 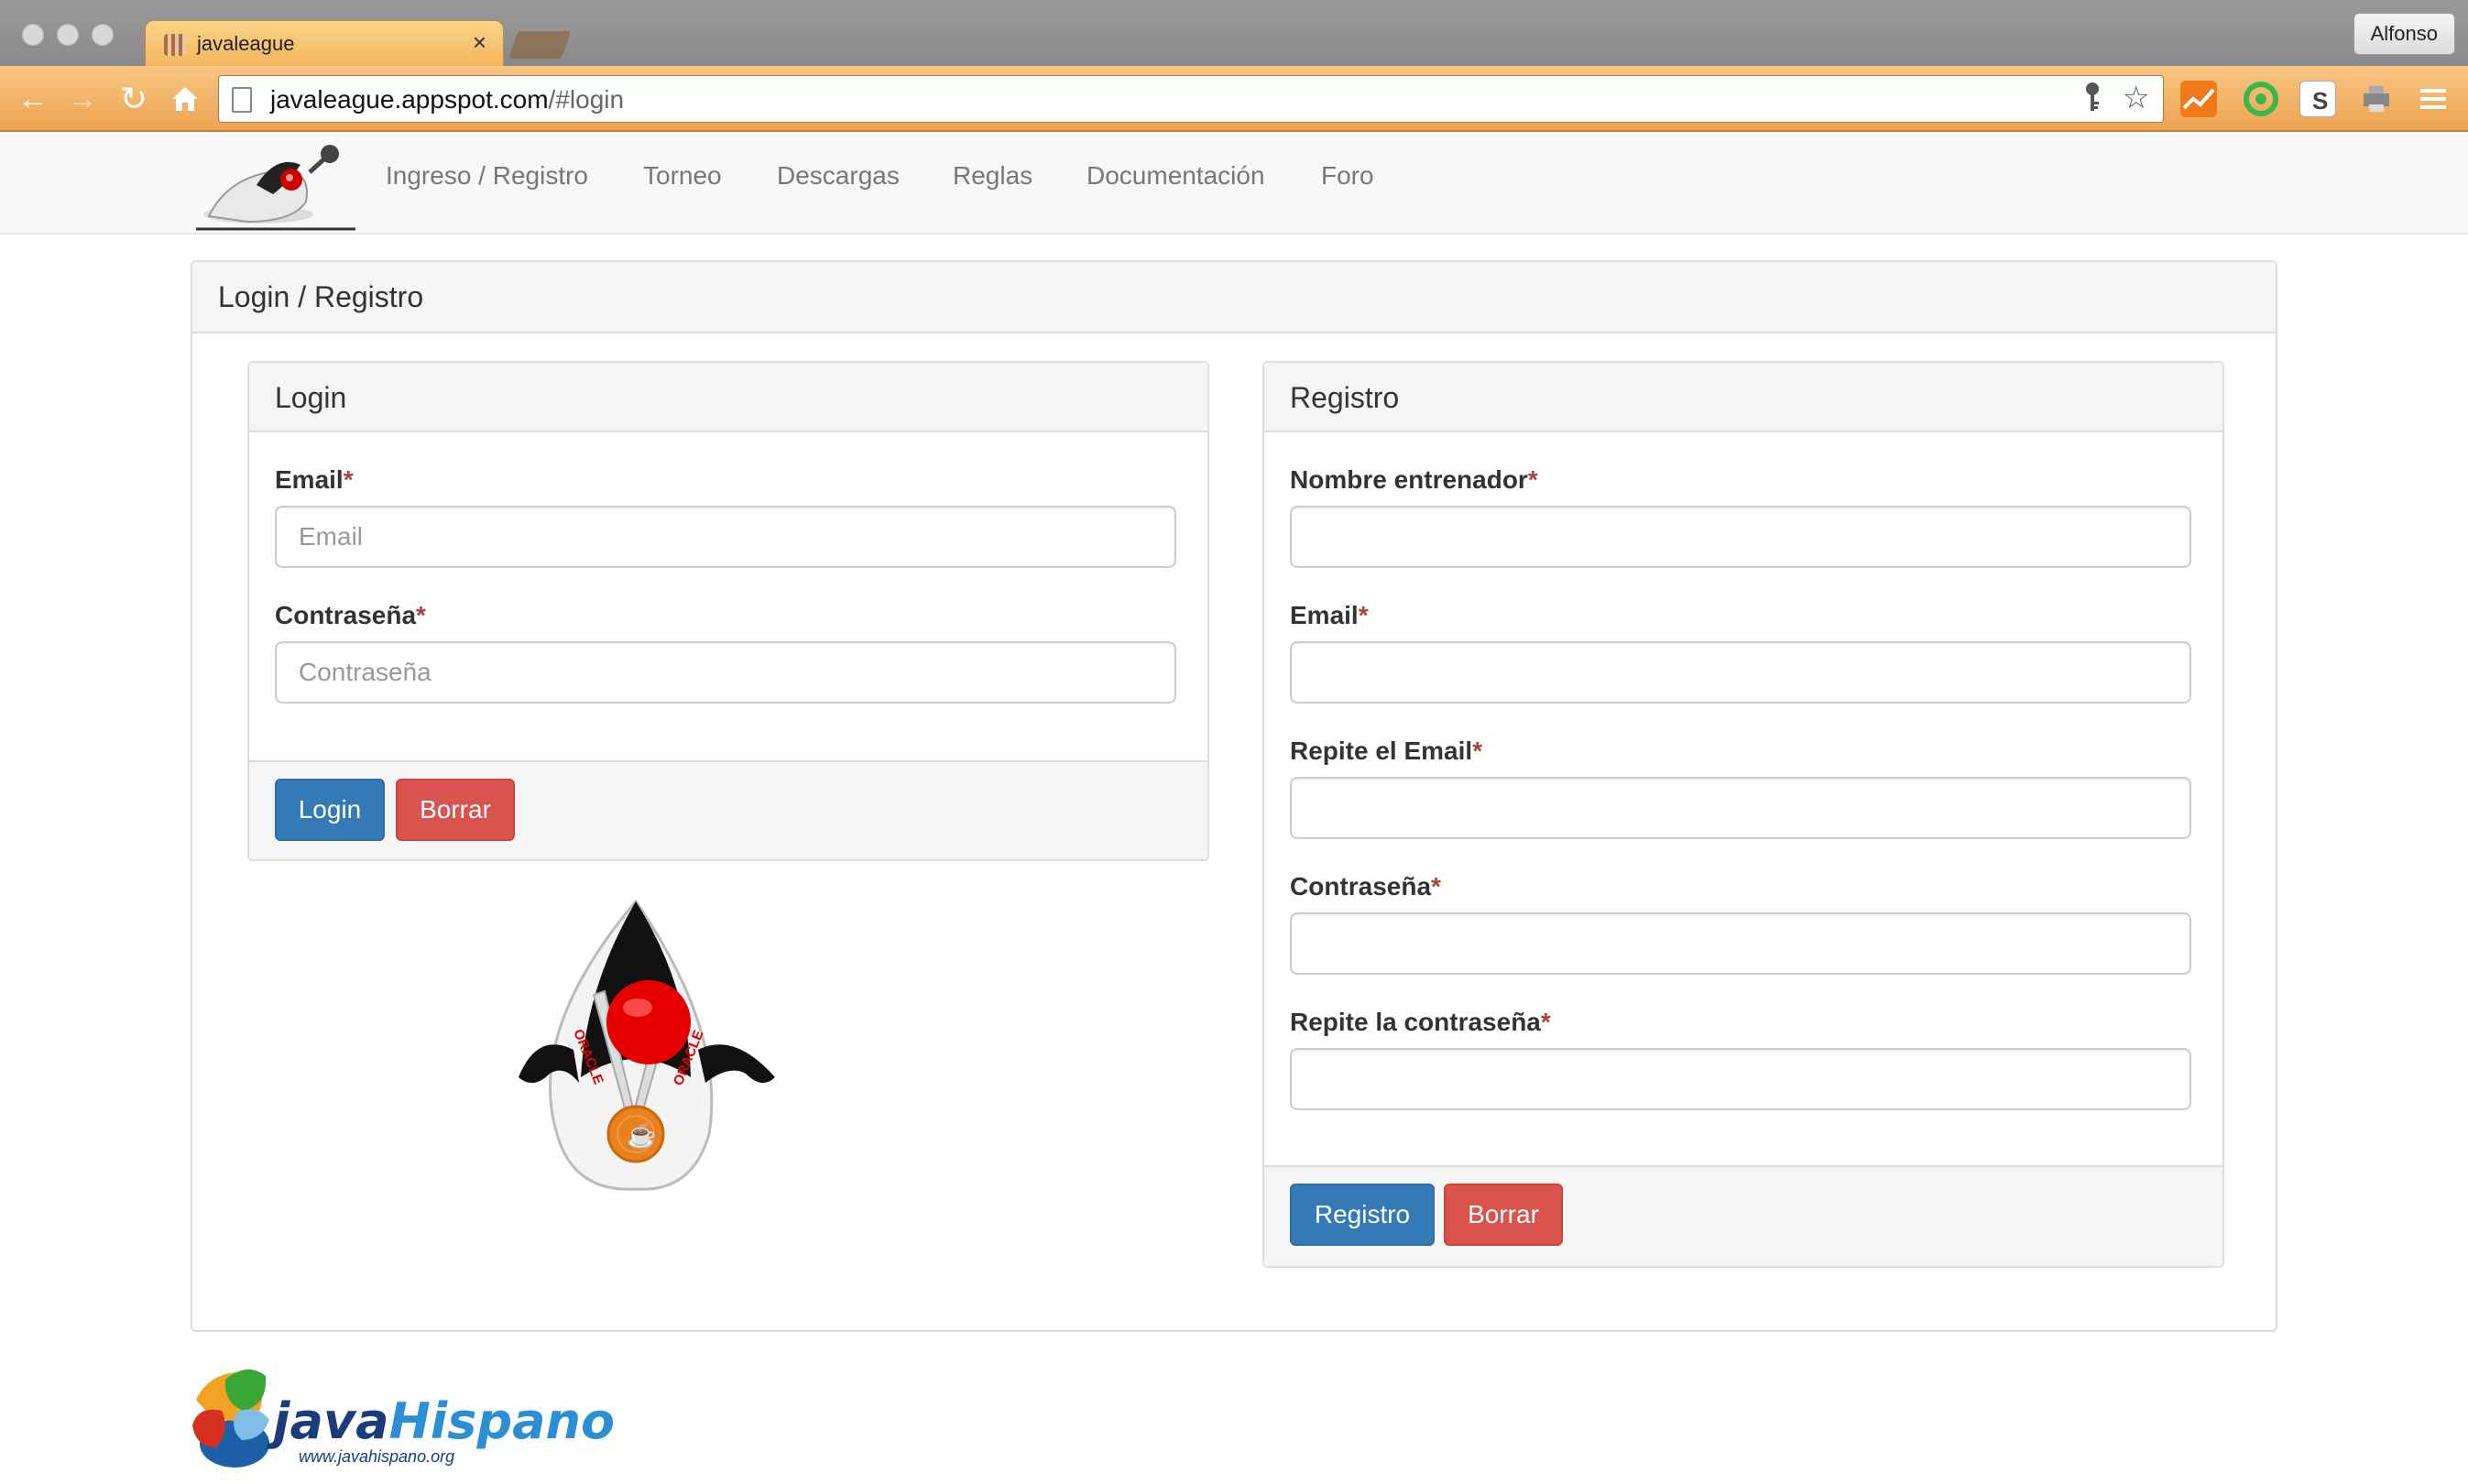 I want to click on new-tab-button, so click(x=540, y=45).